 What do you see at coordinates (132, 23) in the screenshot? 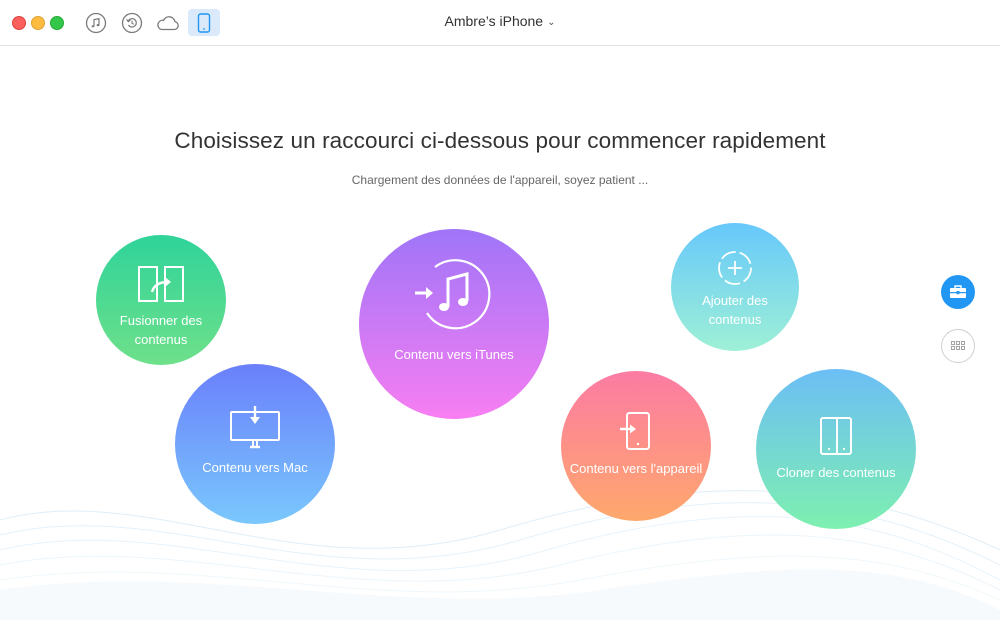
I see `restore-icon` at bounding box center [132, 23].